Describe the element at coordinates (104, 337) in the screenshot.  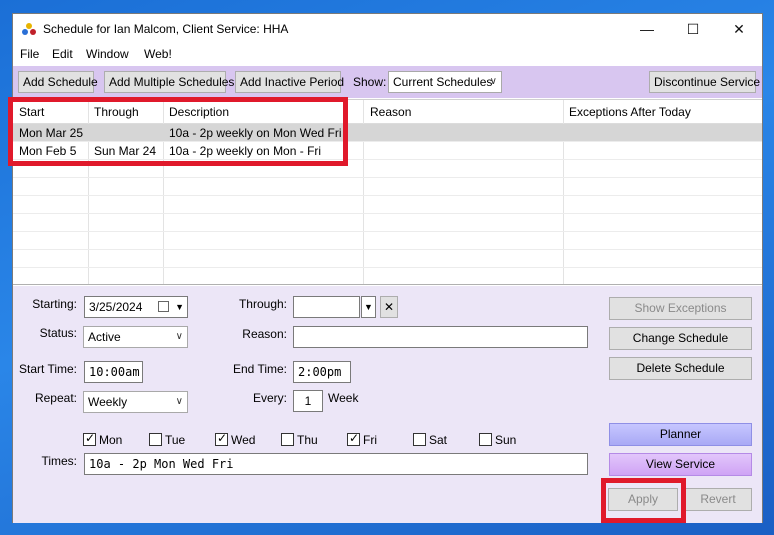
I see `status-value: Active` at that location.